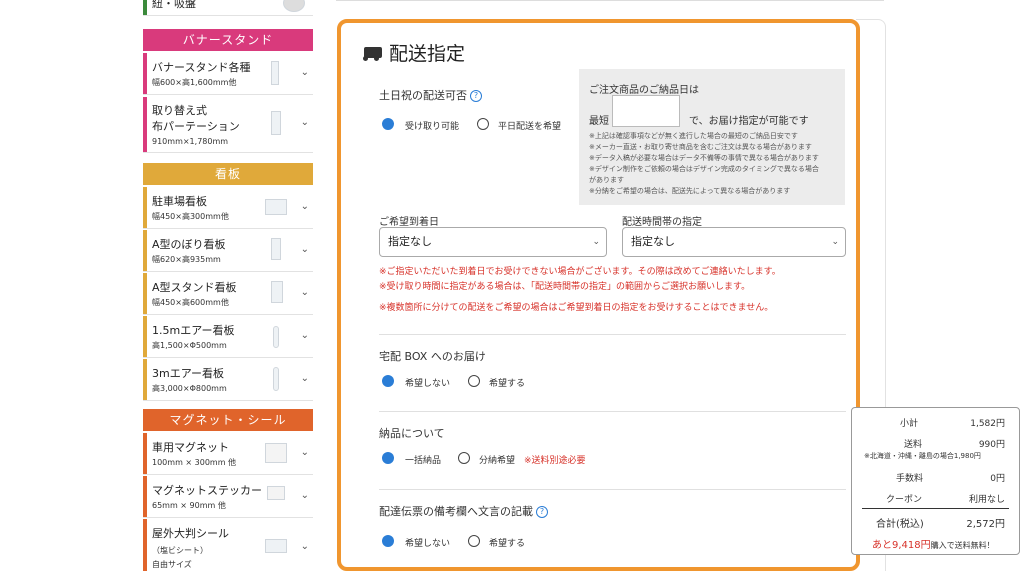  I want to click on fee-label: 手数料, so click(910, 479).